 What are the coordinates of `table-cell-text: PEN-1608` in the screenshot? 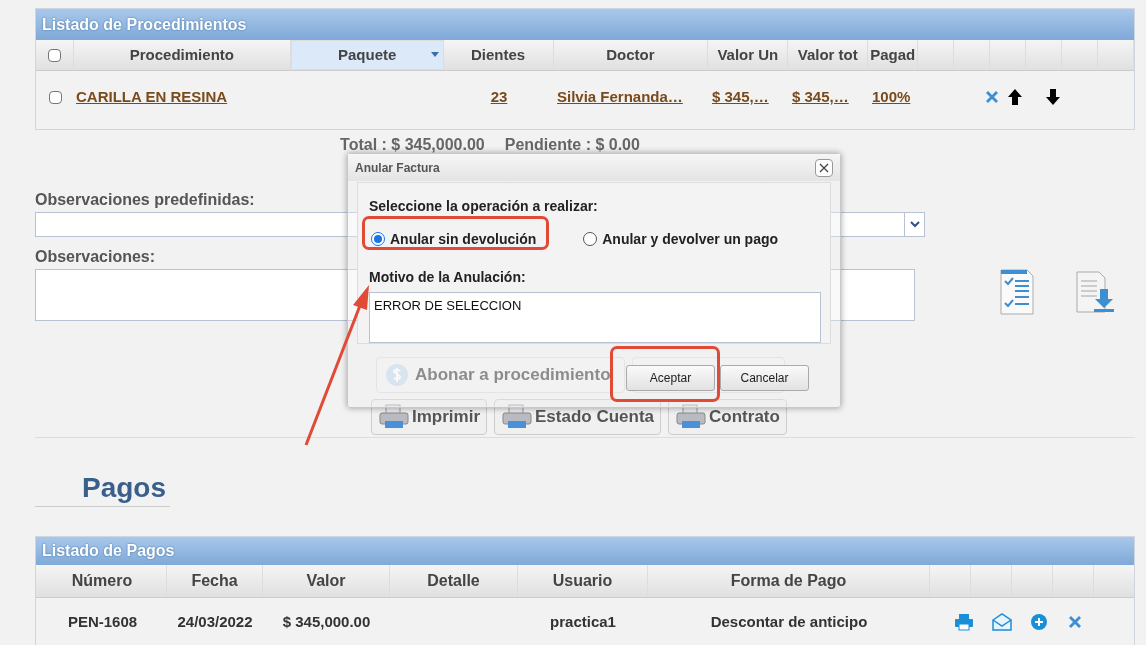 It's located at (102, 621).